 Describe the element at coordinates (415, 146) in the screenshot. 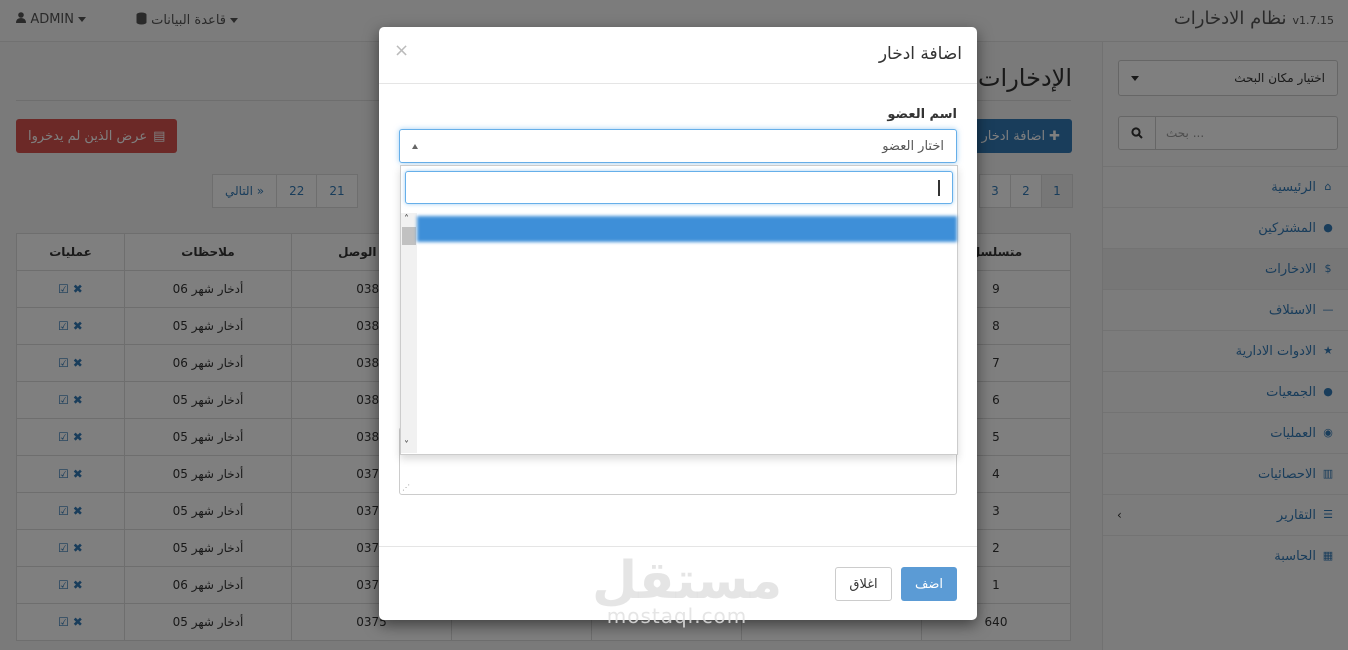

I see `caret-up-icon` at that location.